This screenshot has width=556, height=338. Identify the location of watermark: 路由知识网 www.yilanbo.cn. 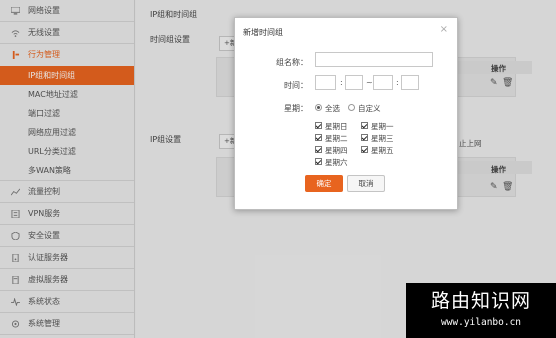
(481, 310).